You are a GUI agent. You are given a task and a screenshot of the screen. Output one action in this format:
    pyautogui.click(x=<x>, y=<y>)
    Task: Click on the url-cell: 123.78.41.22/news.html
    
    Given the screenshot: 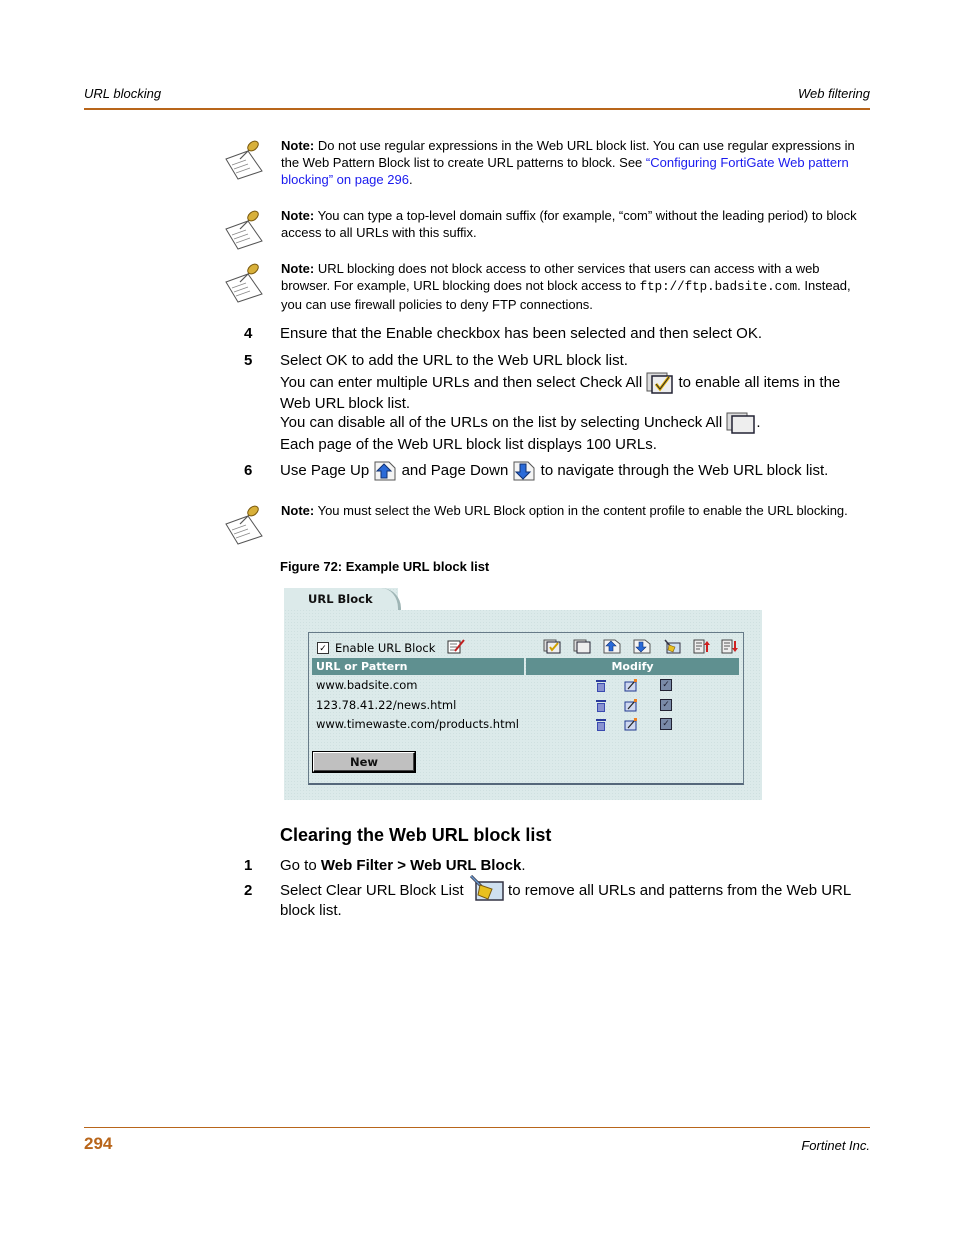 What is the action you would take?
    pyautogui.click(x=386, y=705)
    